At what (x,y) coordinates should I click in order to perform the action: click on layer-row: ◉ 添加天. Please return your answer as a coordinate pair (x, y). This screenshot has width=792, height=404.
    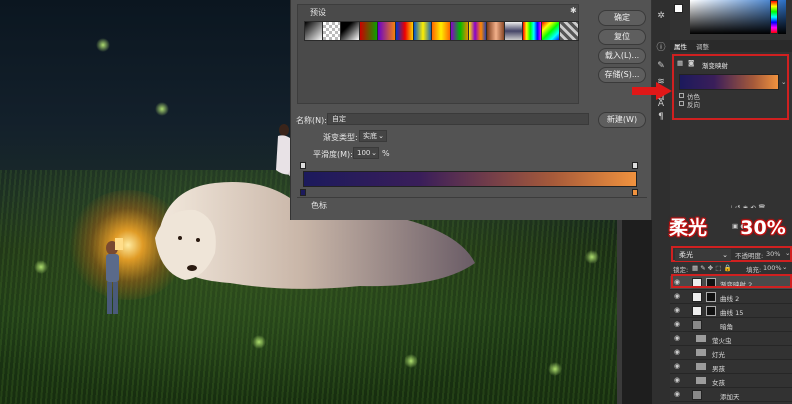
    Looking at the image, I should click on (731, 395).